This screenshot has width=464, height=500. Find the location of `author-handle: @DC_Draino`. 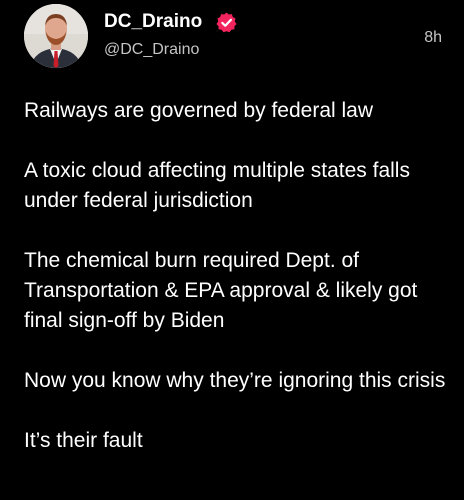

author-handle: @DC_Draino is located at coordinates (151, 50).